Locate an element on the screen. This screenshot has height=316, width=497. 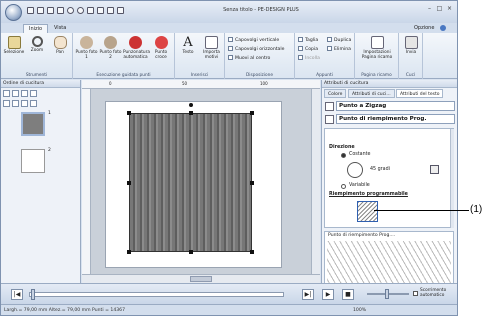
callout-line is located at coordinates (421, 210).